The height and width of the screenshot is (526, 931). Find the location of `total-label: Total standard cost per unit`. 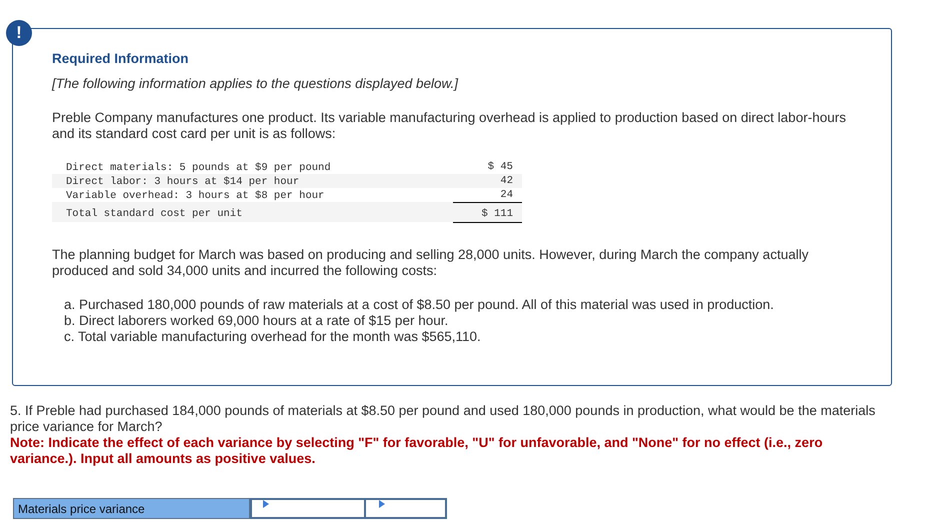

total-label: Total standard cost per unit is located at coordinates (252, 212).